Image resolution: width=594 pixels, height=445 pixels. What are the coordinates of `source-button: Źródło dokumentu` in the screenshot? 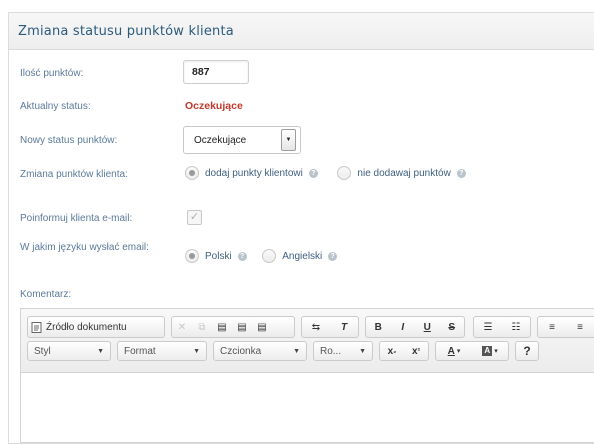 It's located at (96, 327).